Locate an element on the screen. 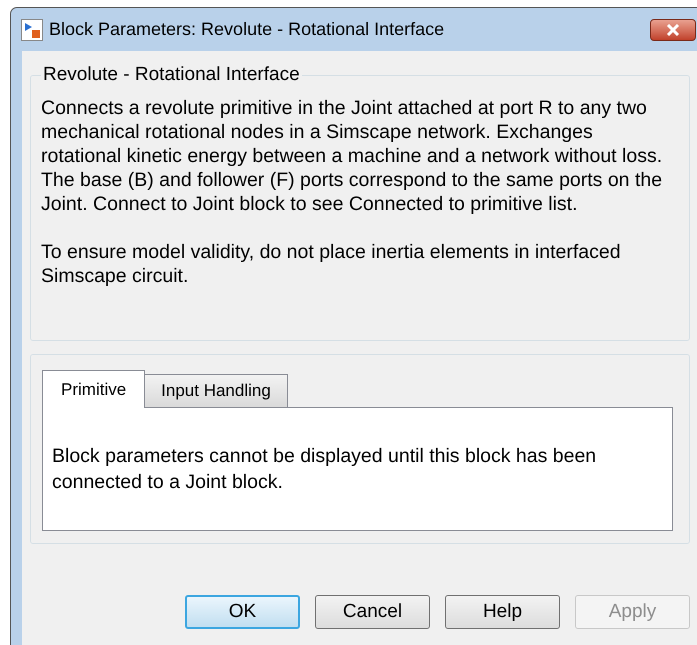 This screenshot has width=697, height=645. description-text: To ensure model validity, do not place inertia elements in interfaced Simscape circuit. is located at coordinates (331, 264).